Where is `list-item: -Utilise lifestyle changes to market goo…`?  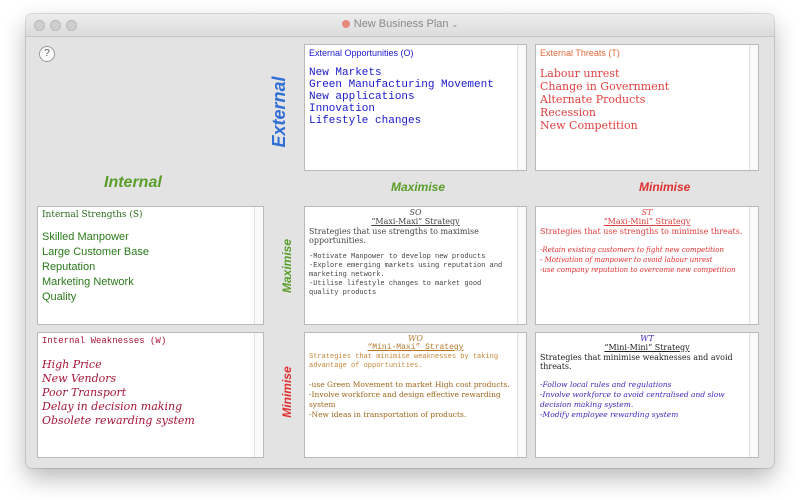 list-item: -Utilise lifestyle changes to market goo… is located at coordinates (395, 288).